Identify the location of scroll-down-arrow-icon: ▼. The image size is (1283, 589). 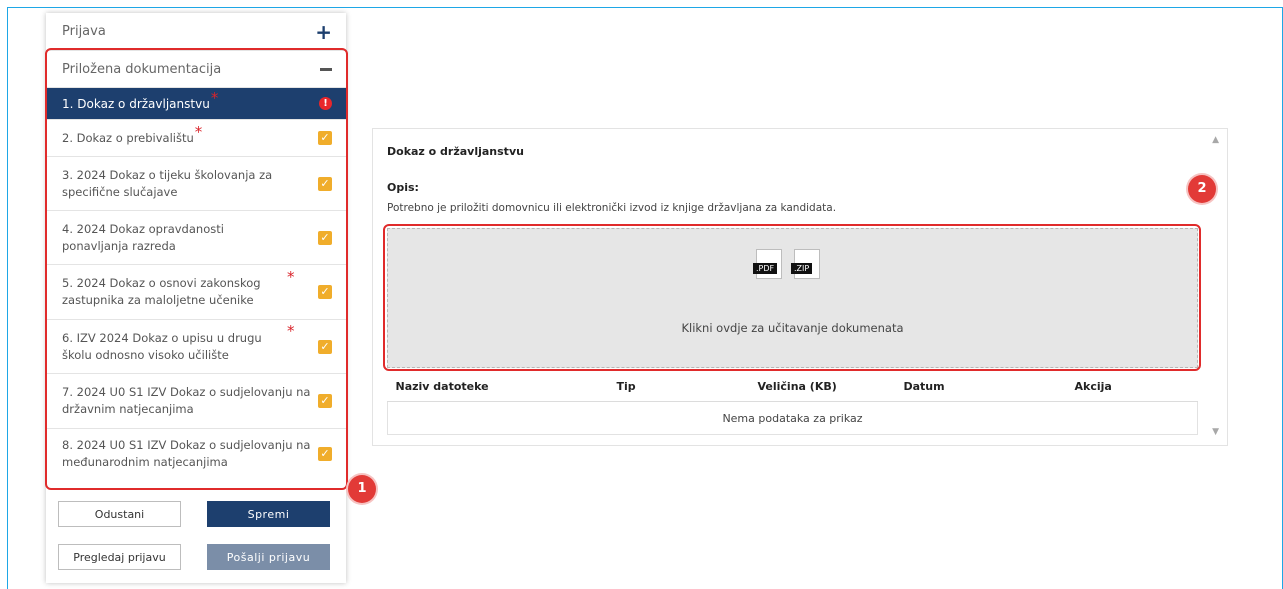
(1215, 432).